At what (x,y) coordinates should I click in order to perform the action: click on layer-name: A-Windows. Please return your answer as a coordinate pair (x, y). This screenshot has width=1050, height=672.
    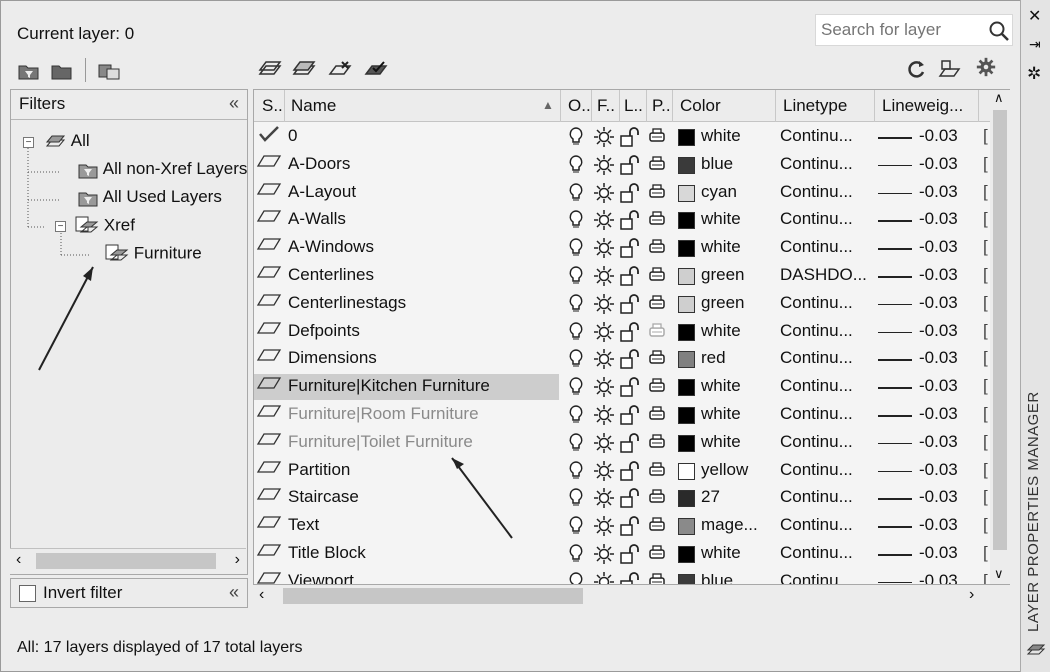
    Looking at the image, I should click on (331, 247).